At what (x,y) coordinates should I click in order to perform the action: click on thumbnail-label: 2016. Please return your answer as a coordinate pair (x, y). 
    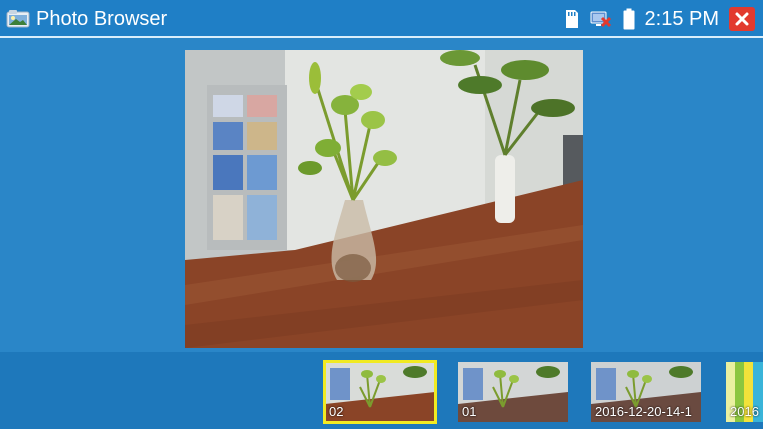
    Looking at the image, I should click on (744, 411).